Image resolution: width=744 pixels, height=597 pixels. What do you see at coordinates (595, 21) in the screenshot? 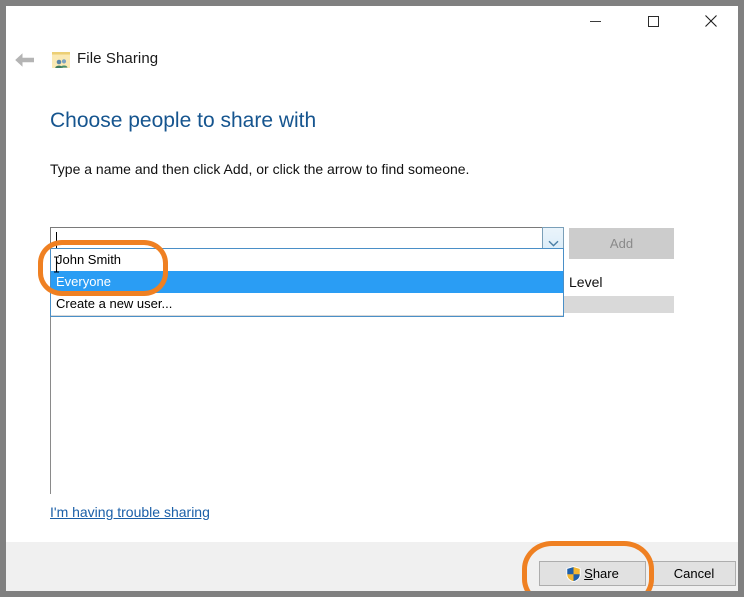
I see `minimize-button` at bounding box center [595, 21].